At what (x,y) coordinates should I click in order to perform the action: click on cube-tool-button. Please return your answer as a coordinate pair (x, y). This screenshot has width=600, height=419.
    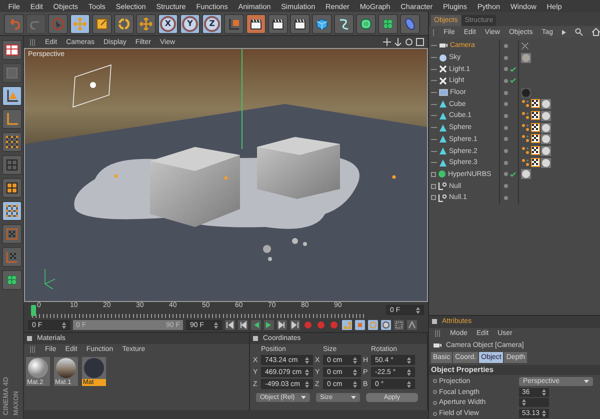
    Looking at the image, I should click on (322, 24).